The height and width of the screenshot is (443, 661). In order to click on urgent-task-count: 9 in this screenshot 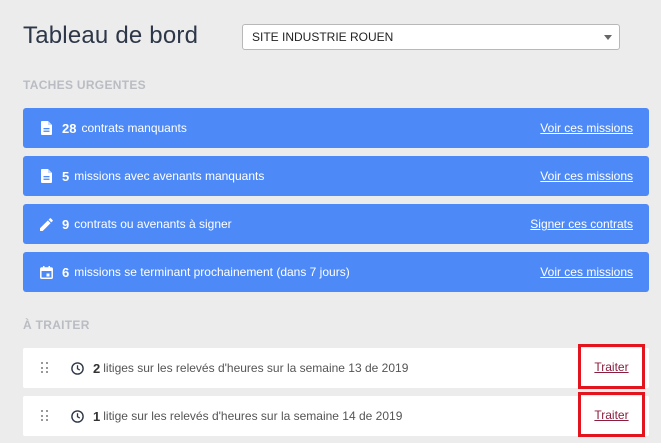, I will do `click(66, 224)`.